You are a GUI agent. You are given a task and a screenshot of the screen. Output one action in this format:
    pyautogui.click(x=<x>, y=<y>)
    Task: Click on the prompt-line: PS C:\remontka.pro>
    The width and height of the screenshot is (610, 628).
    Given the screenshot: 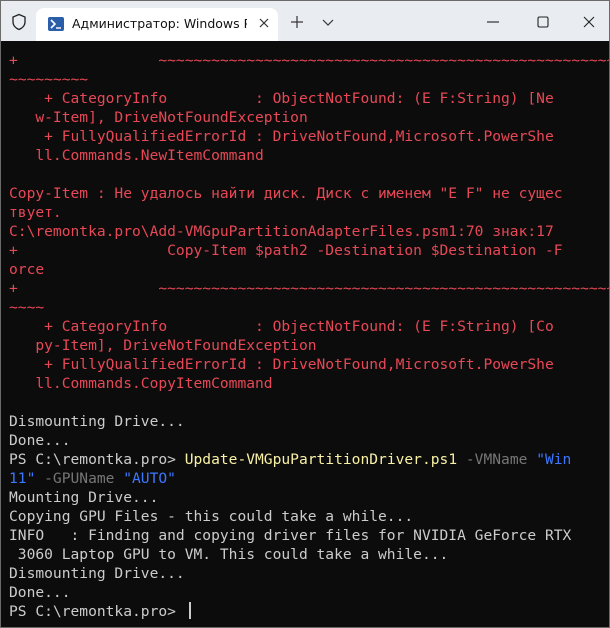 What is the action you would take?
    pyautogui.click(x=97, y=611)
    